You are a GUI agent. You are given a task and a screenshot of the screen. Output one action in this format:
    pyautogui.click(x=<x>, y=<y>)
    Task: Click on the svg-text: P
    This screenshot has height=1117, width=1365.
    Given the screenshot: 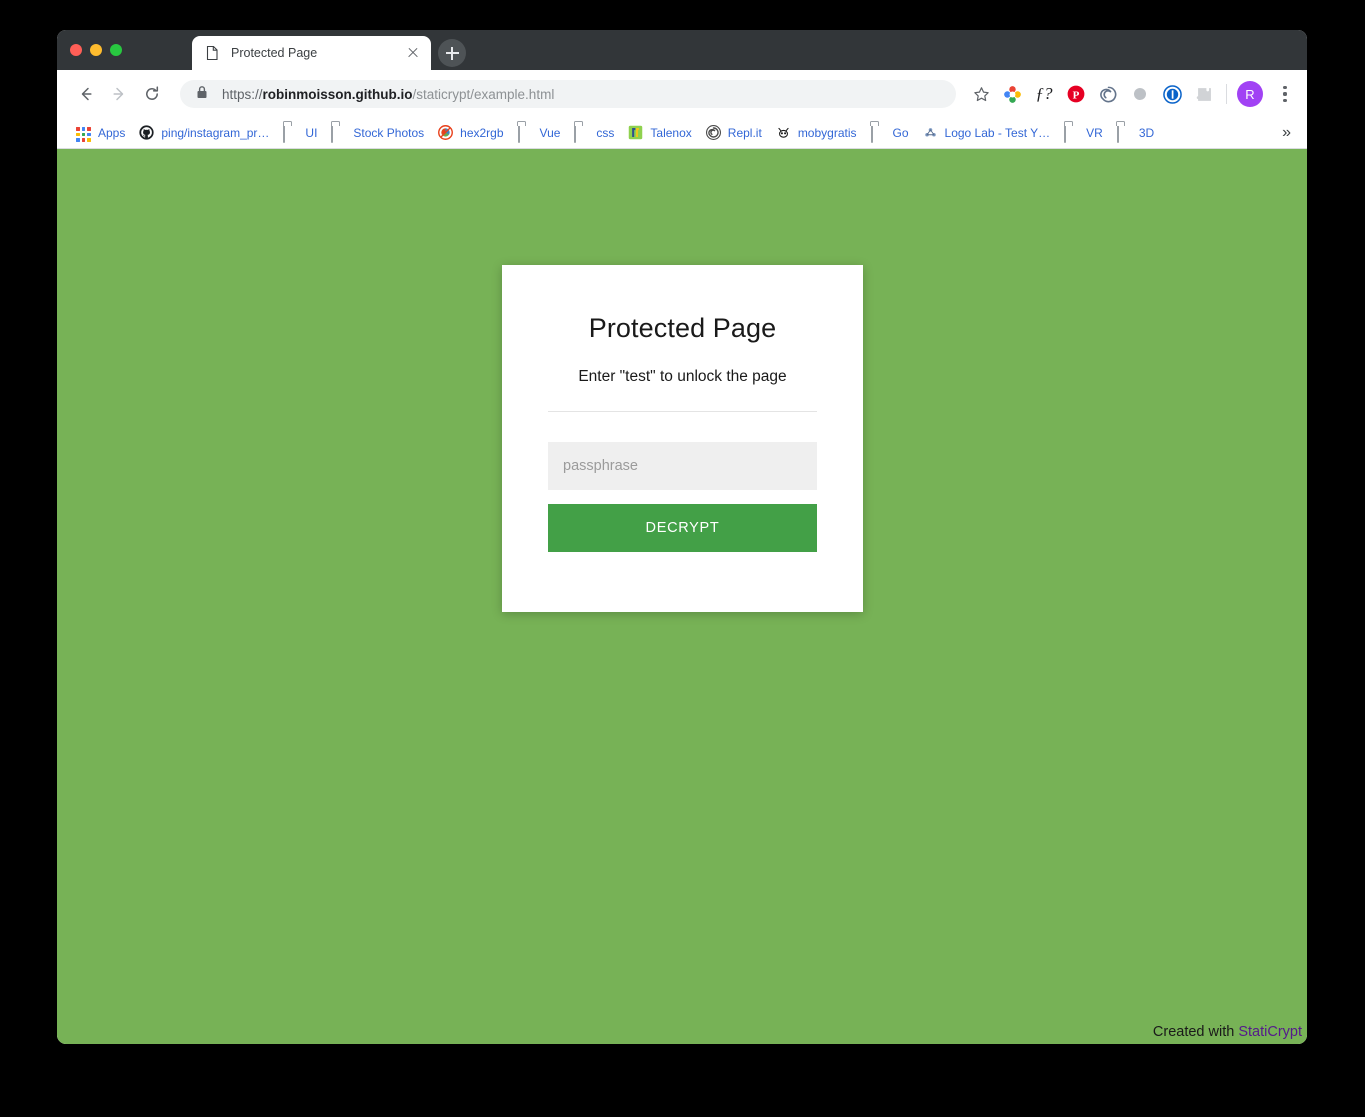 What is the action you would take?
    pyautogui.click(x=1076, y=95)
    